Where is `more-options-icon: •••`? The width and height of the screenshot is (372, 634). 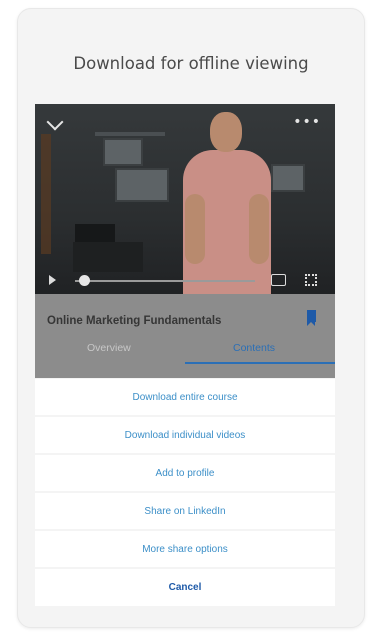 more-options-icon: ••• is located at coordinates (307, 122).